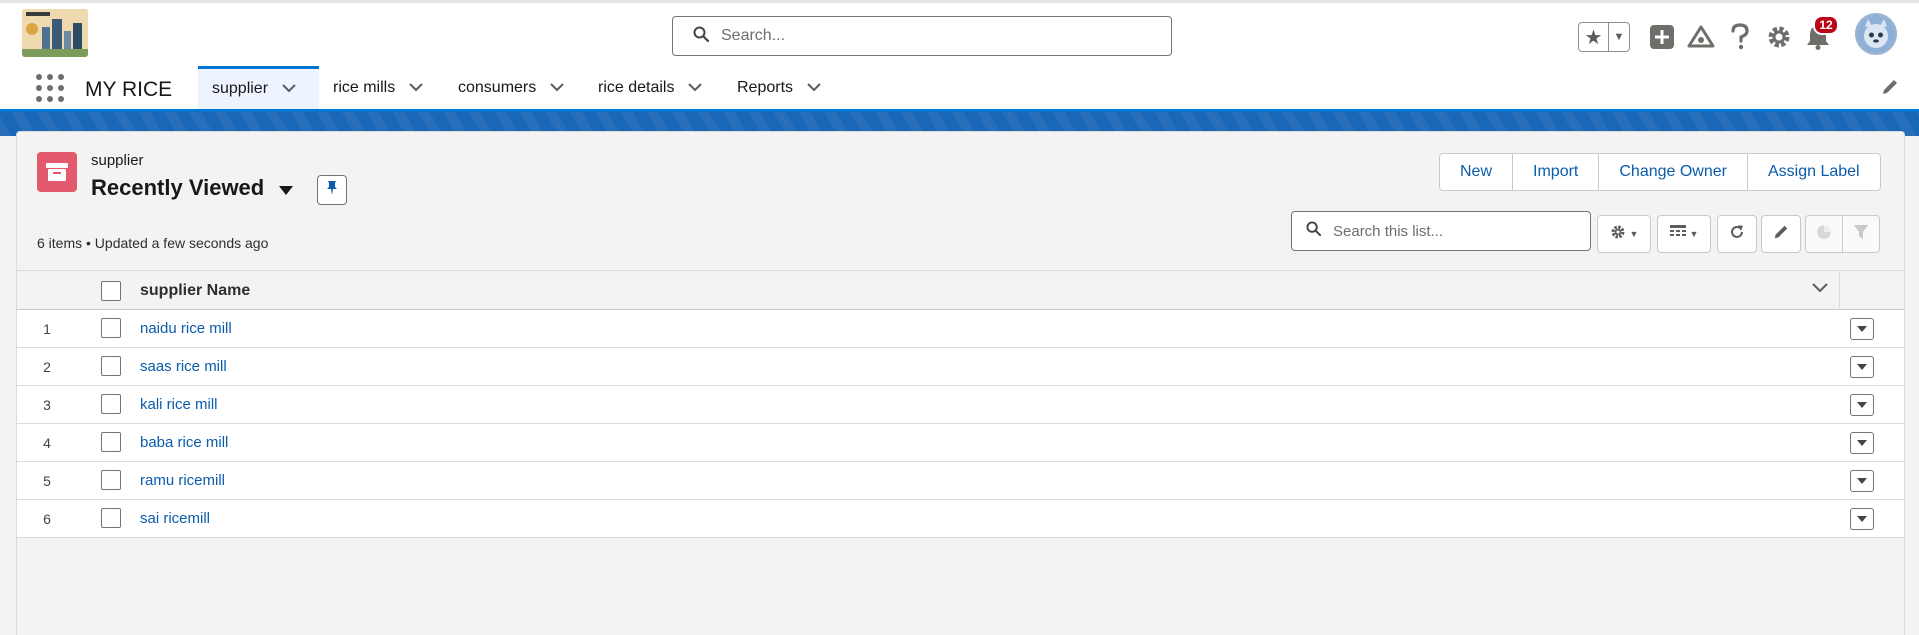 The width and height of the screenshot is (1919, 635). Describe the element at coordinates (186, 328) in the screenshot. I see `supplier-name-link: naidu rice mill` at that location.